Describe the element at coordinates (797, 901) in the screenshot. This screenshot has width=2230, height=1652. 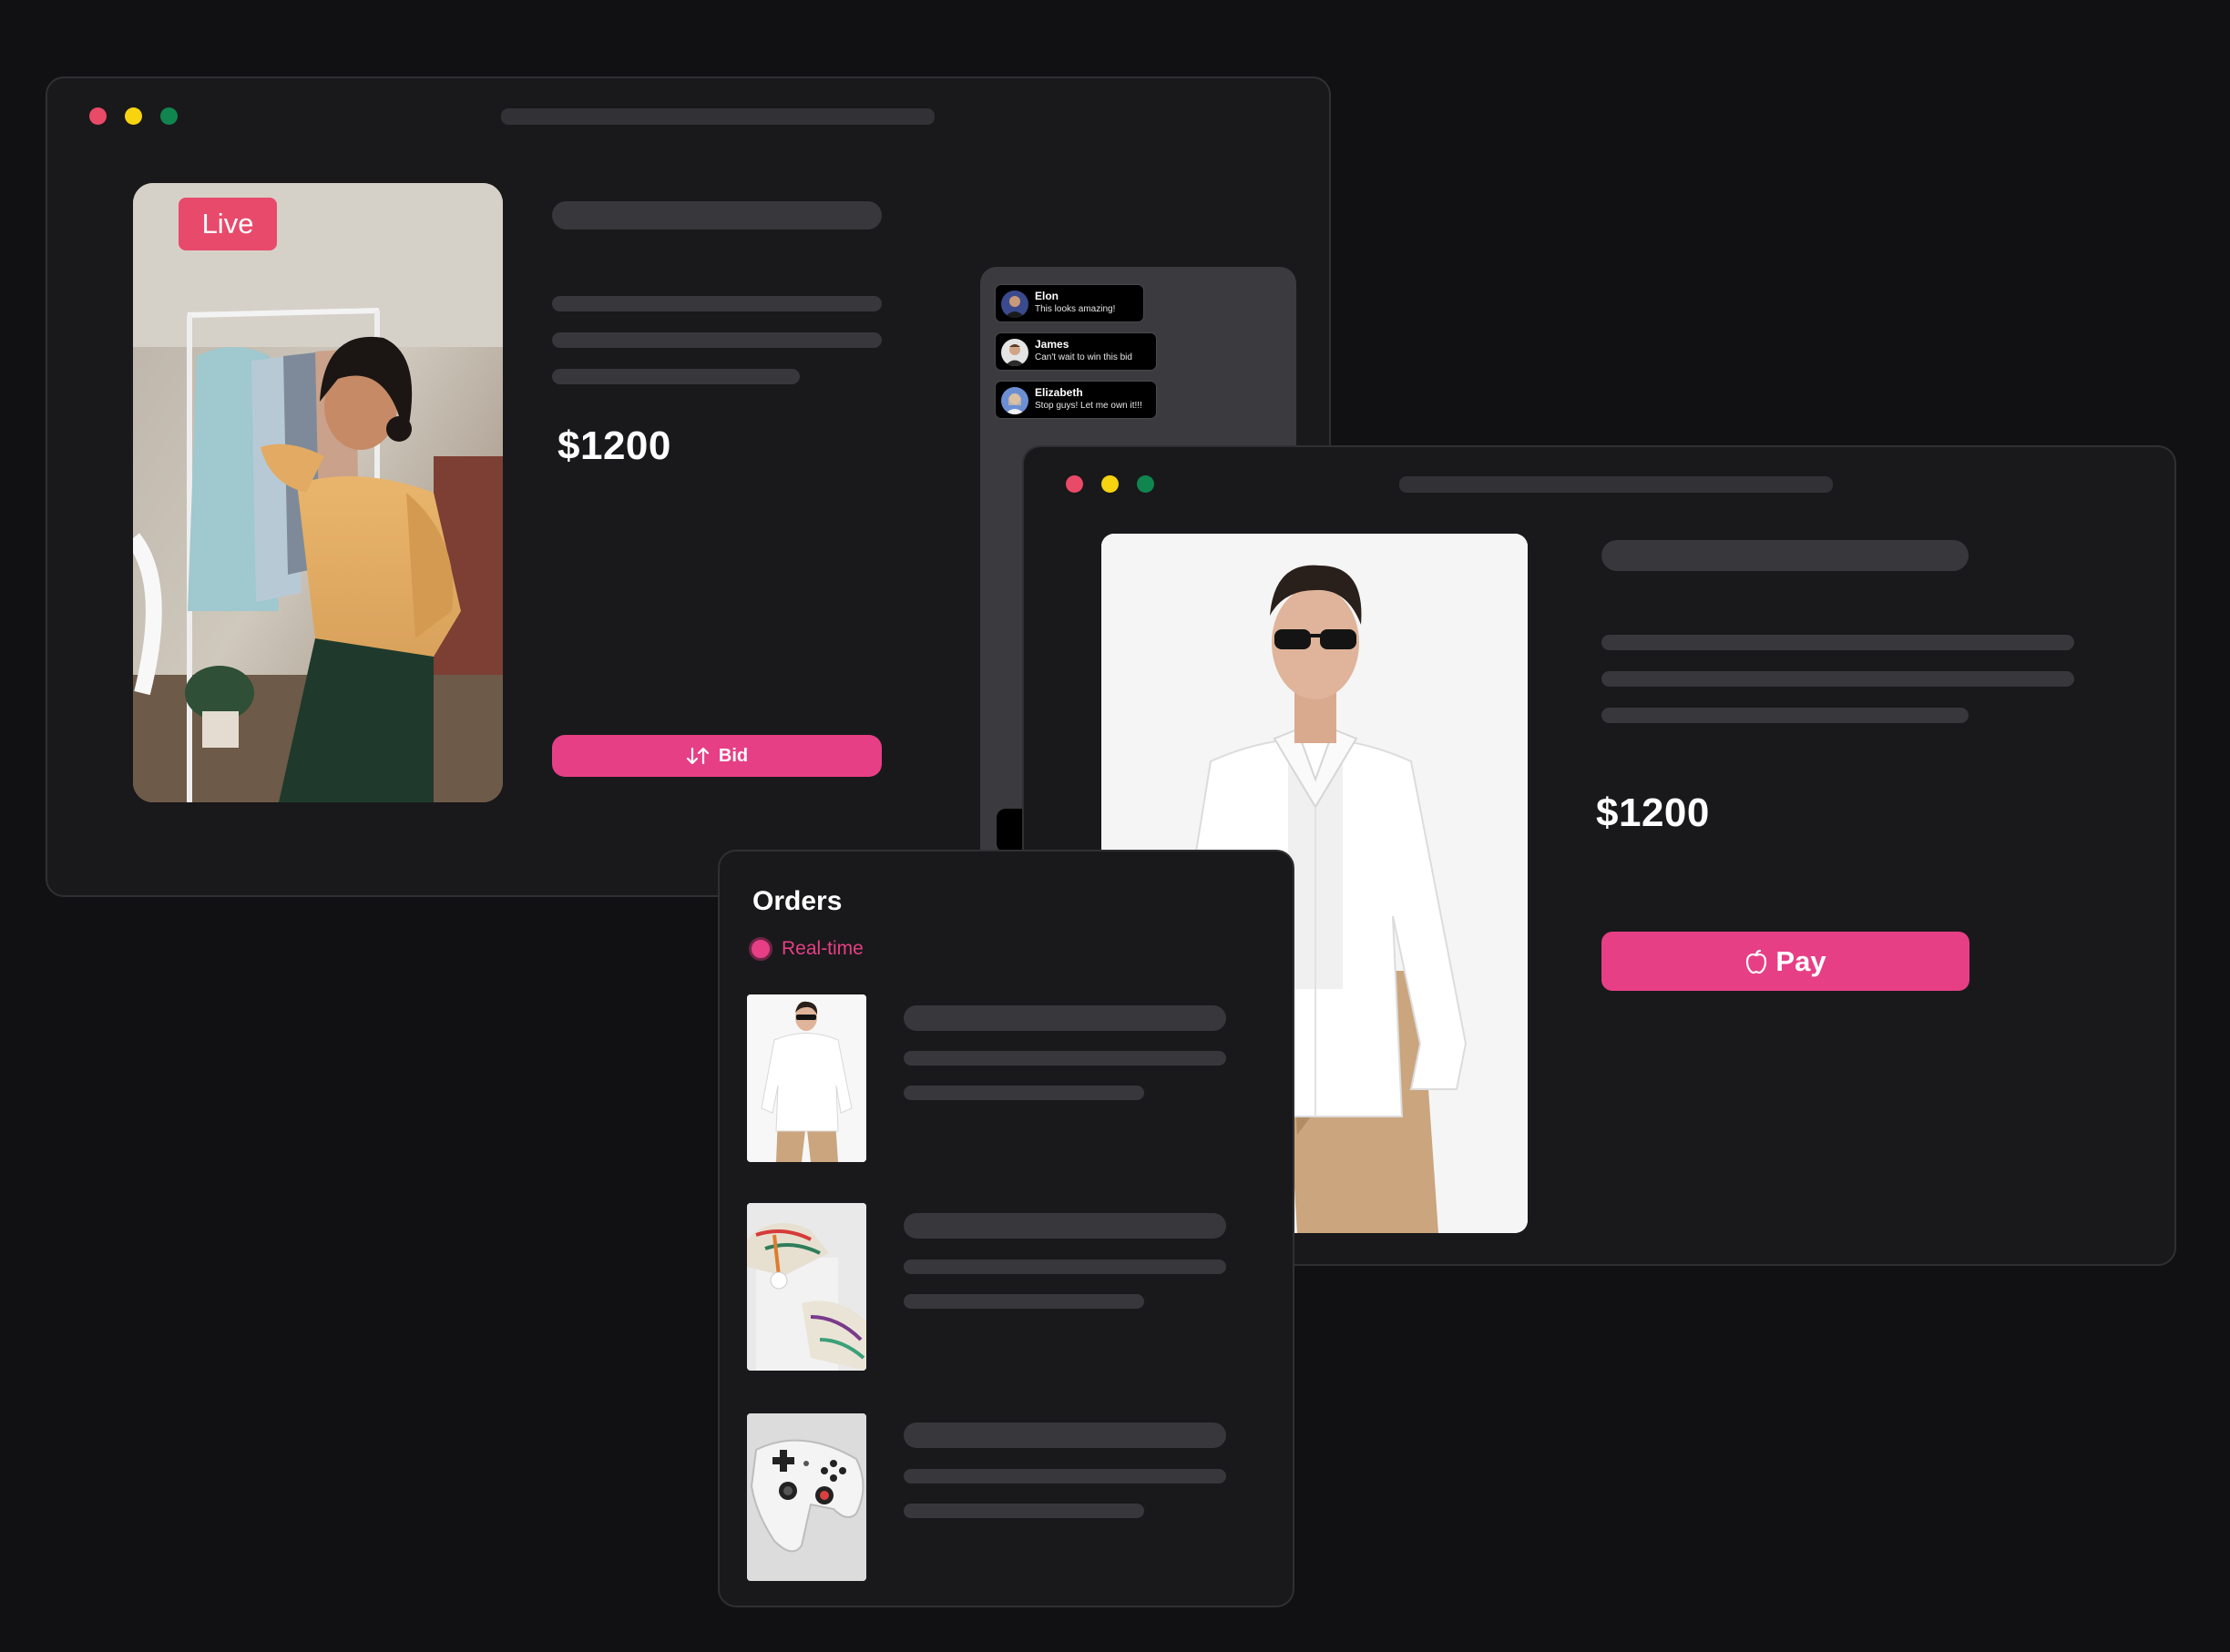
I see `orders-title: Orders` at that location.